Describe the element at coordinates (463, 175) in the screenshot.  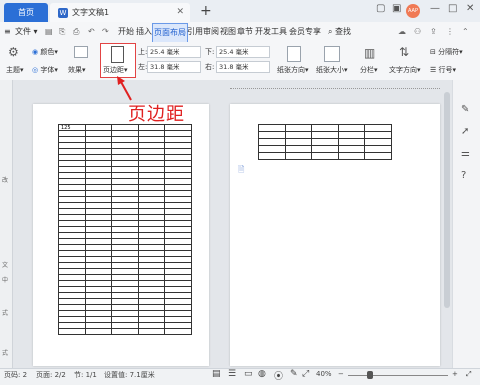
I see `help-icon: ?` at that location.